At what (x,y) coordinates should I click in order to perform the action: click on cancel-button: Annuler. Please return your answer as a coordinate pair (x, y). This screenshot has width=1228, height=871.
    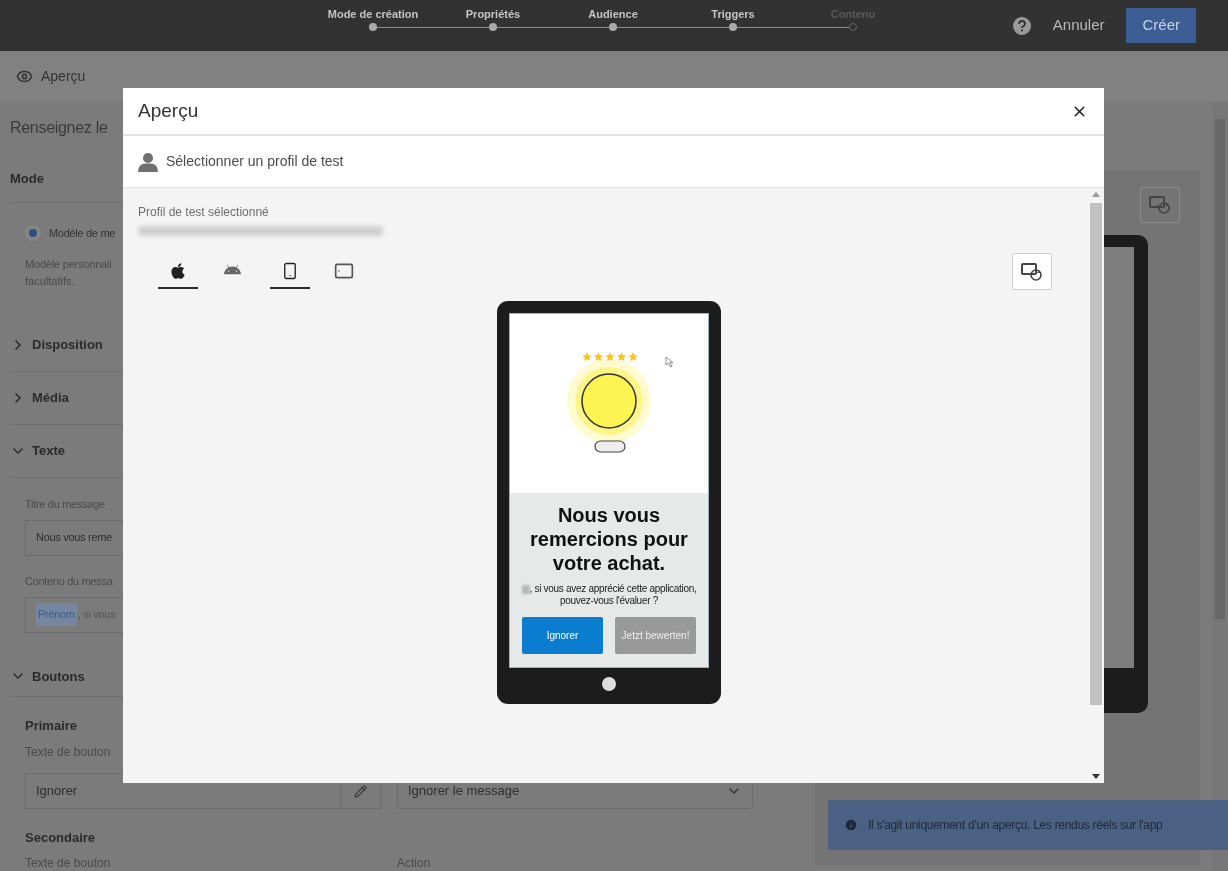
    Looking at the image, I should click on (1078, 25).